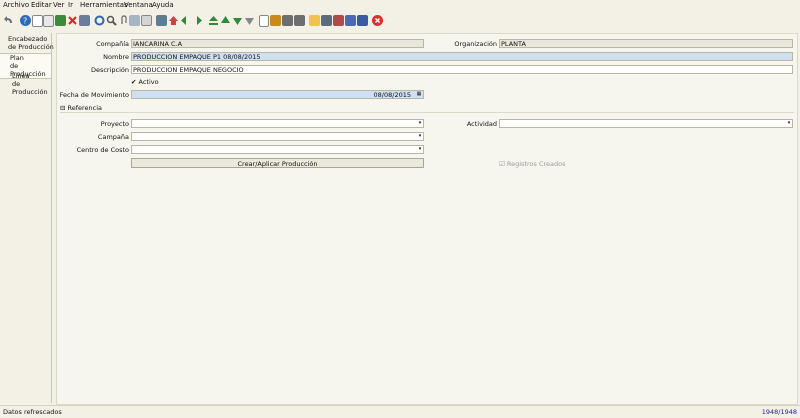 The width and height of the screenshot is (800, 418). I want to click on tab-plan-label-1: Plan, so click(17, 58).